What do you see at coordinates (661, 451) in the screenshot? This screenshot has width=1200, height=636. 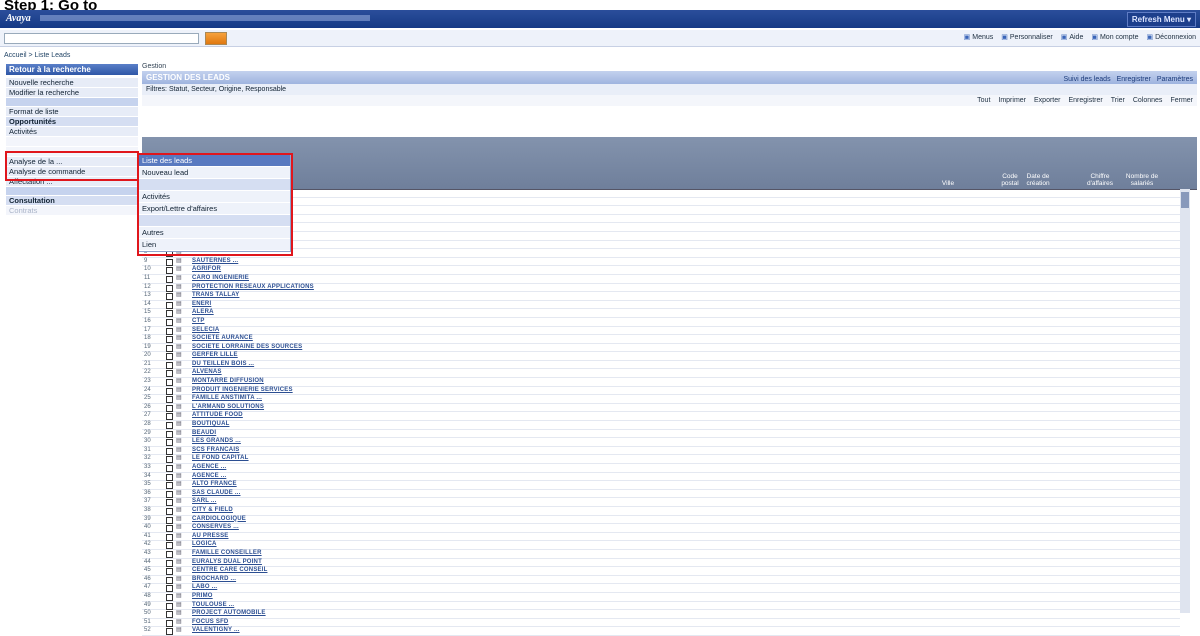 I see `table-row: ▤ 31 SCS FRANCAIS` at bounding box center [661, 451].